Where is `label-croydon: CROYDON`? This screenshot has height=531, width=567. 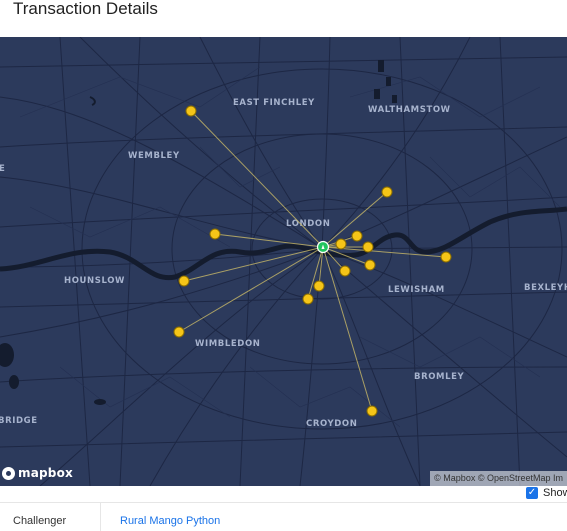
label-croydon: CROYDON is located at coordinates (331, 424).